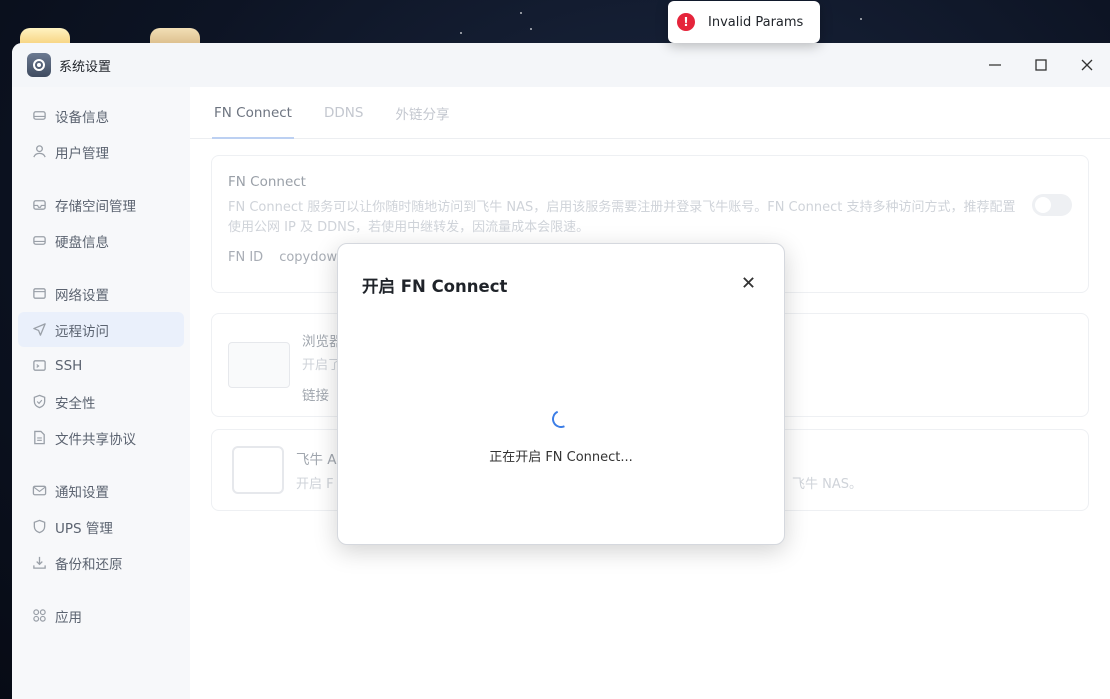  What do you see at coordinates (686, 22) in the screenshot?
I see `error-icon: !` at bounding box center [686, 22].